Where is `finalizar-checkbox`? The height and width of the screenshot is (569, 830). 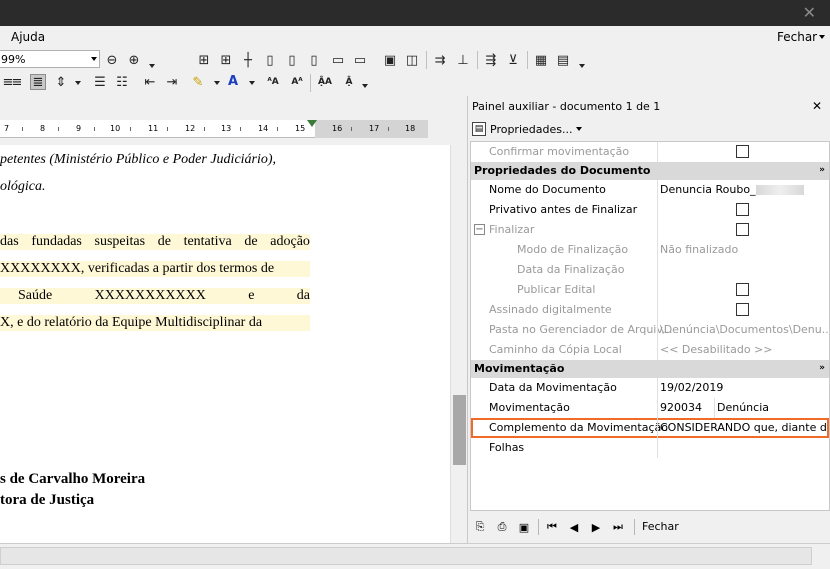
finalizar-checkbox is located at coordinates (742, 229).